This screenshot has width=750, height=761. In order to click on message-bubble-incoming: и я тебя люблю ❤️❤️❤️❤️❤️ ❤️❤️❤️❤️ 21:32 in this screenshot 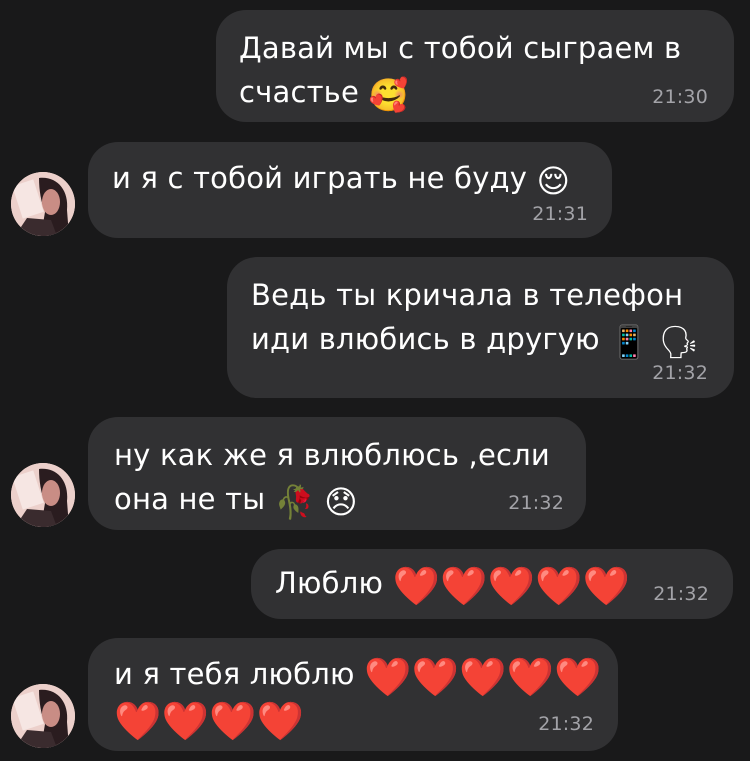, I will do `click(353, 694)`.